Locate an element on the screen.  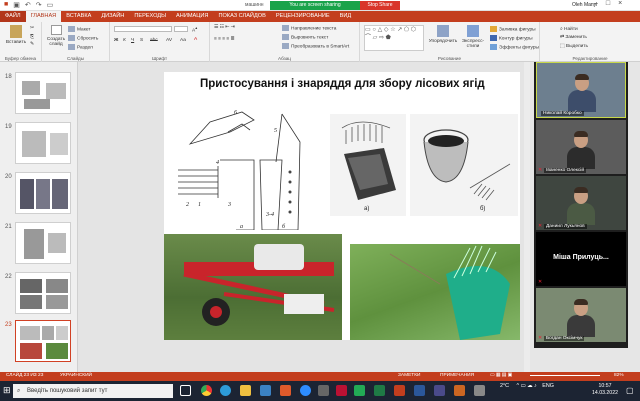
font-color-icon: A is located at coordinates (195, 39).